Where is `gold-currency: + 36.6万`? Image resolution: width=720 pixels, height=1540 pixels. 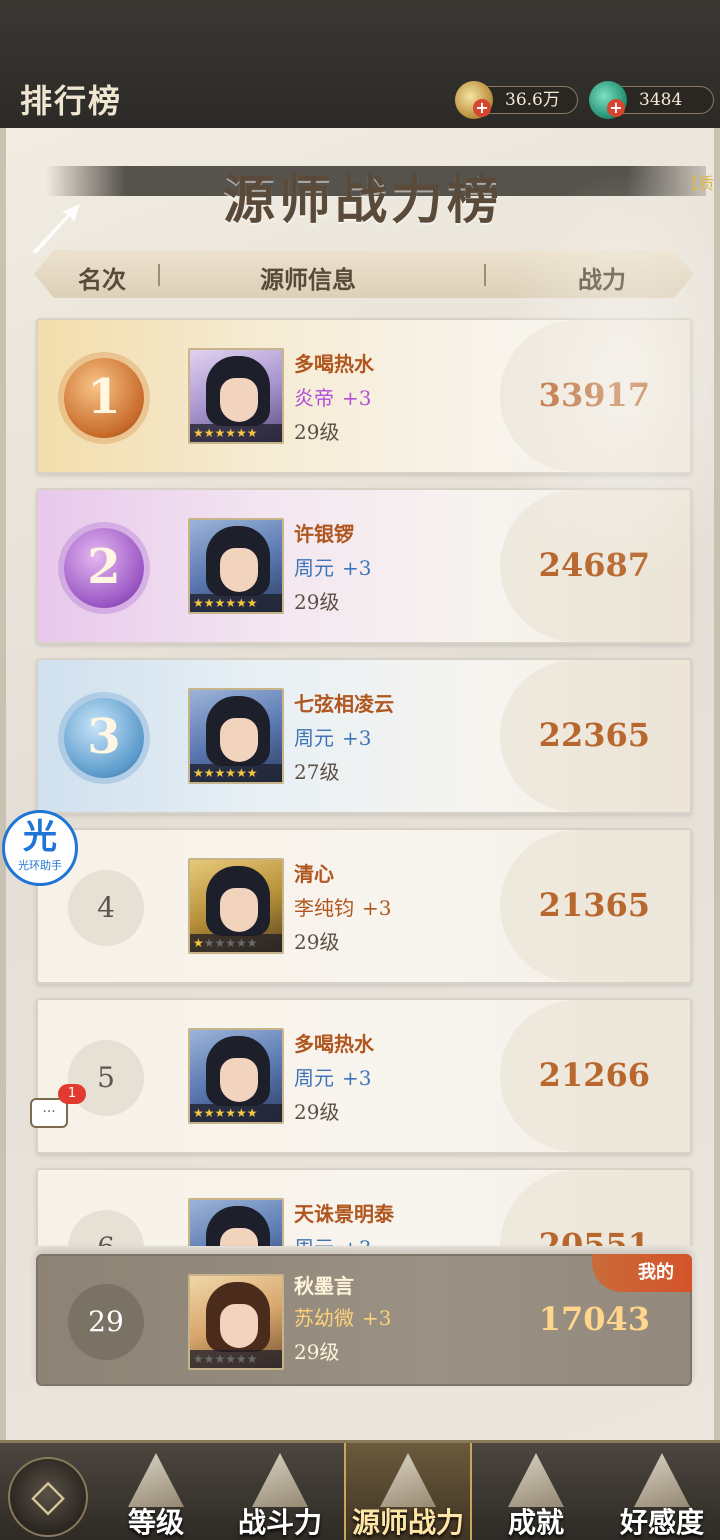 gold-currency: + 36.6万 is located at coordinates (516, 100).